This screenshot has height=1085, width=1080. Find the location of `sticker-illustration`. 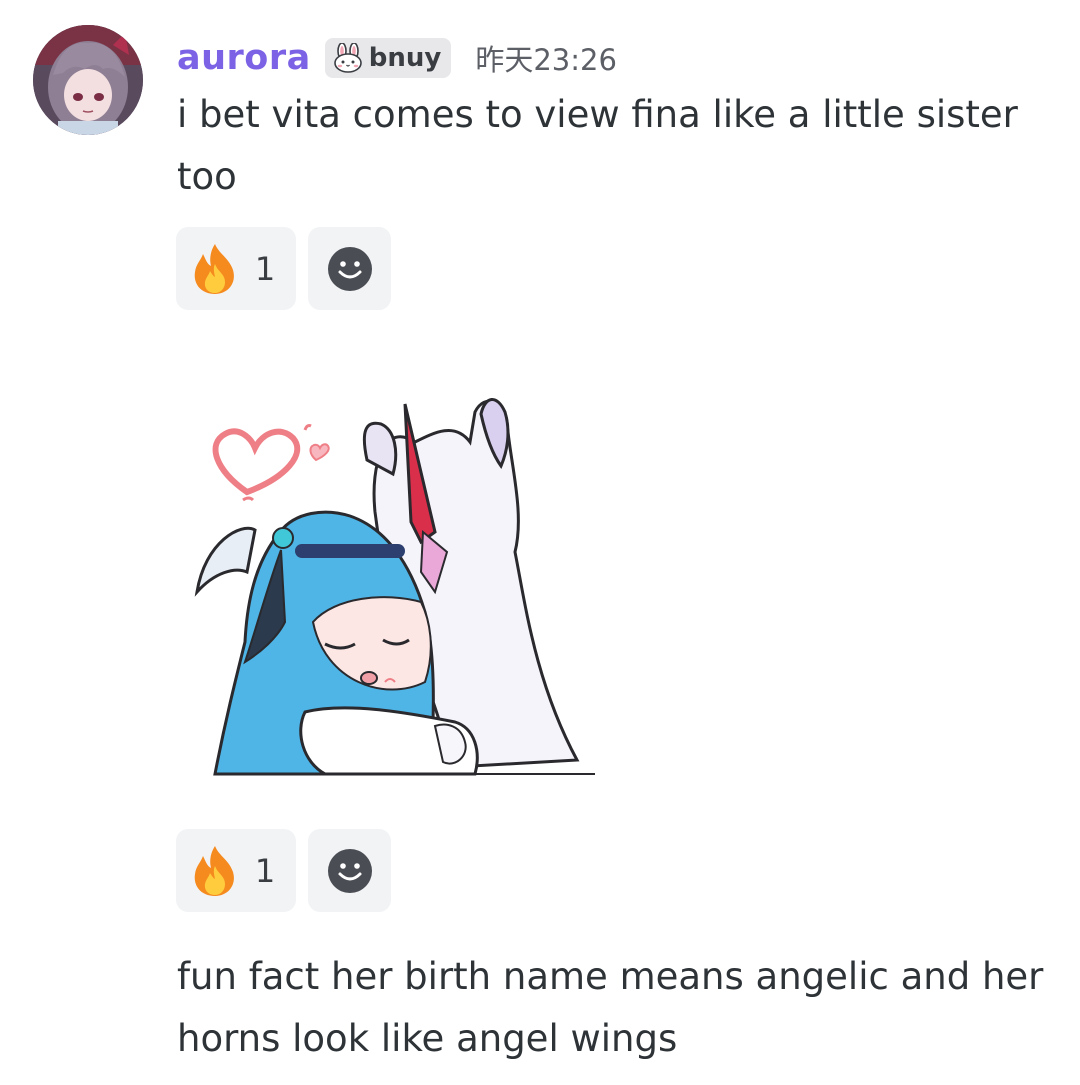

sticker-illustration is located at coordinates (394, 587).